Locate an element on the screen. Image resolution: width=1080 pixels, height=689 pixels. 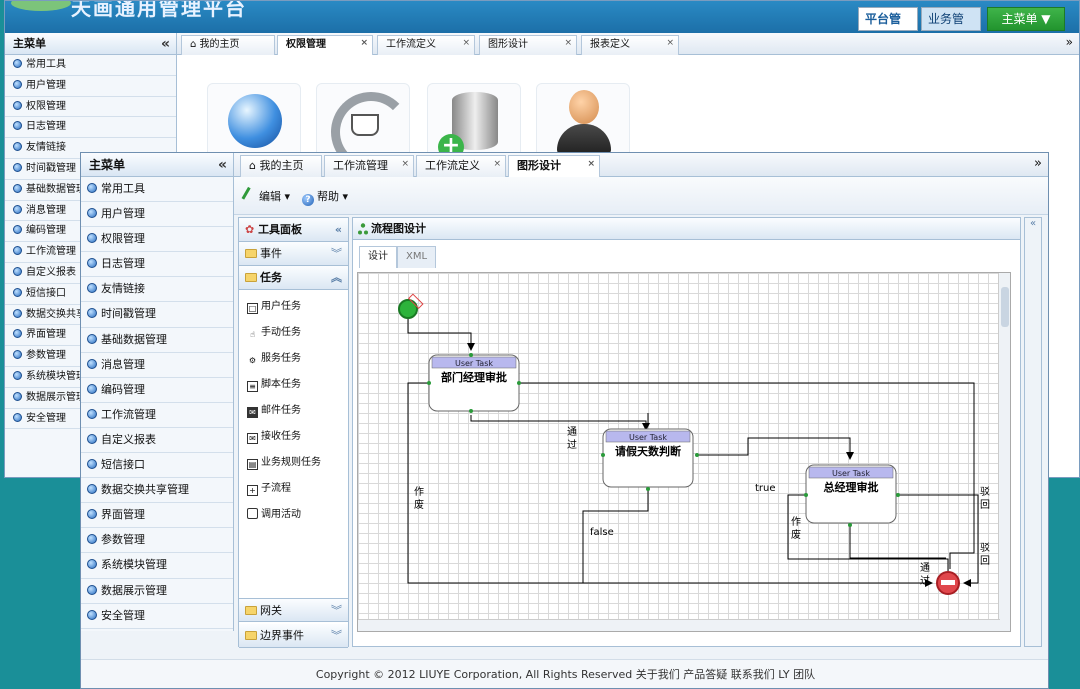
task-script: ≡ 脚本任务 is located at coordinates (293, 385).